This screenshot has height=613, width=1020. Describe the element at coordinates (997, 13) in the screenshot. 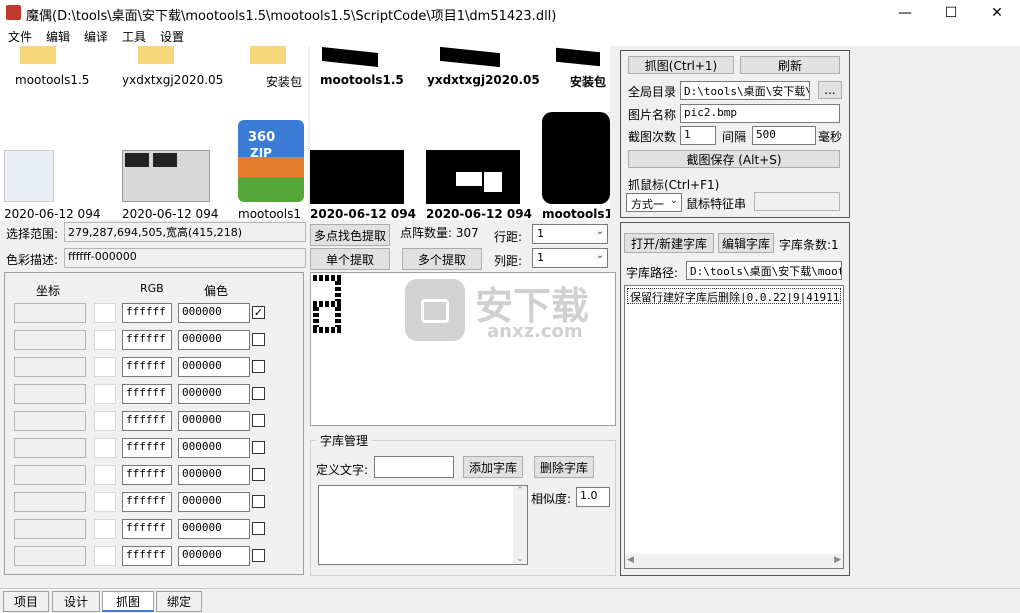

I see `close-icon: ✕` at that location.